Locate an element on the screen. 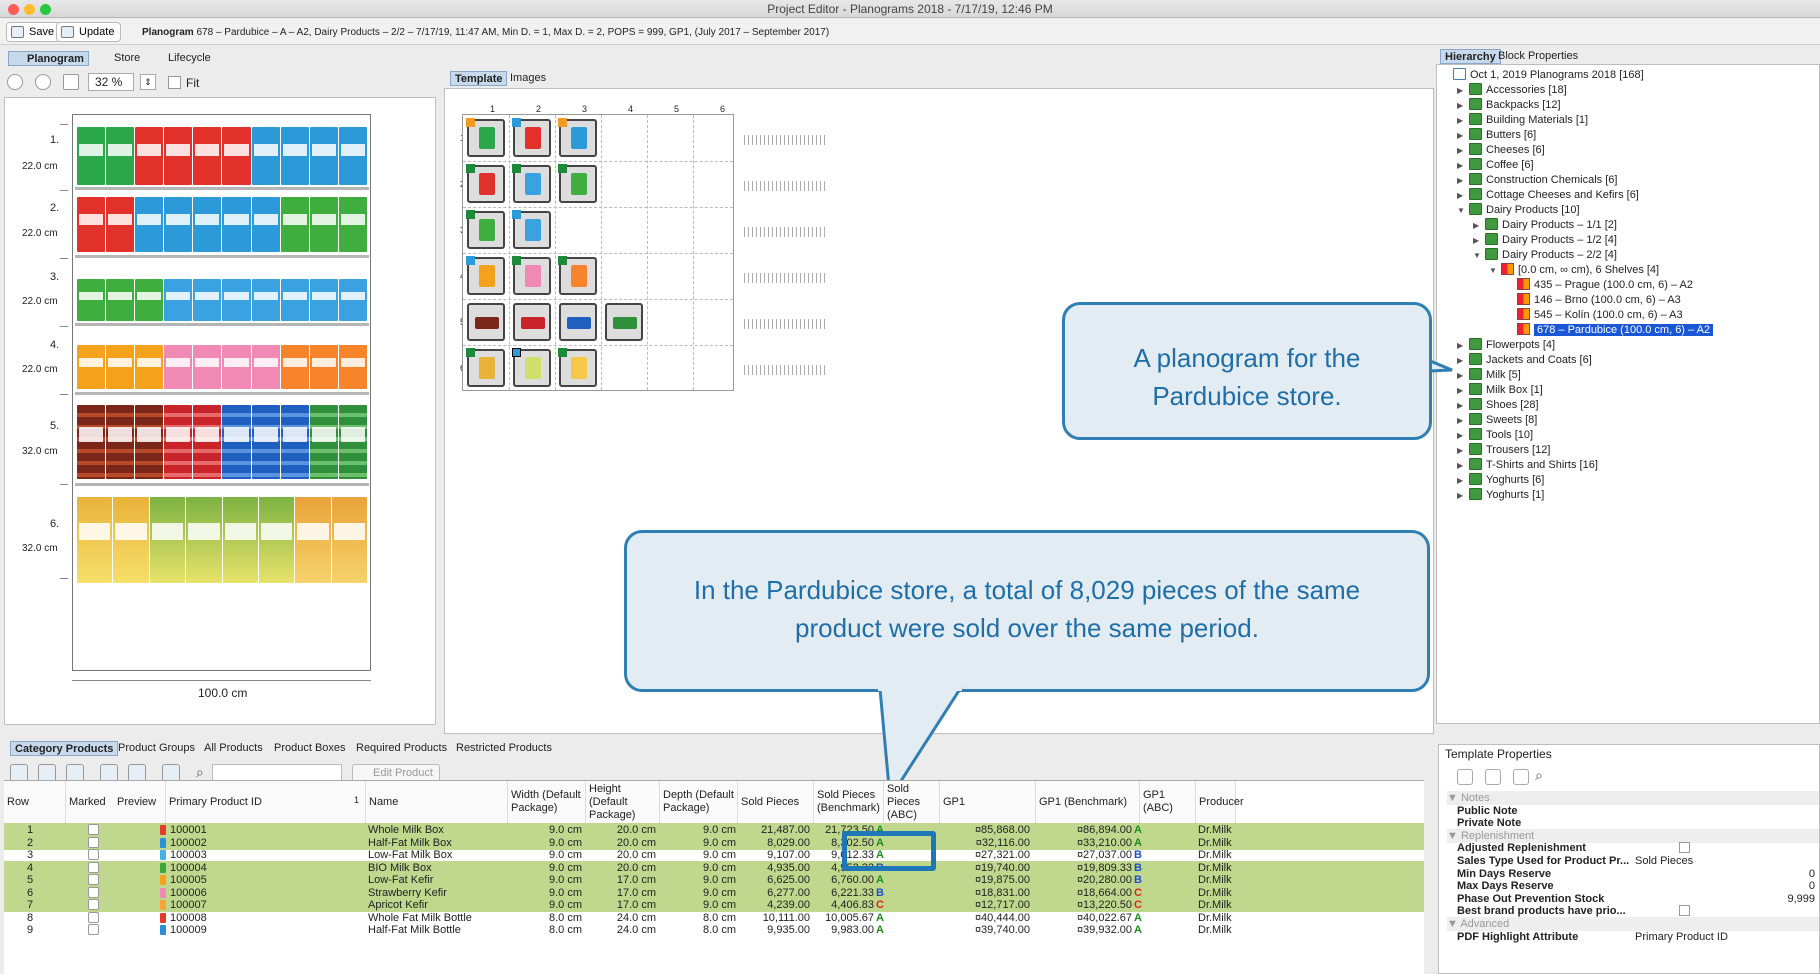 The height and width of the screenshot is (974, 1820). tab-images: Images is located at coordinates (528, 78).